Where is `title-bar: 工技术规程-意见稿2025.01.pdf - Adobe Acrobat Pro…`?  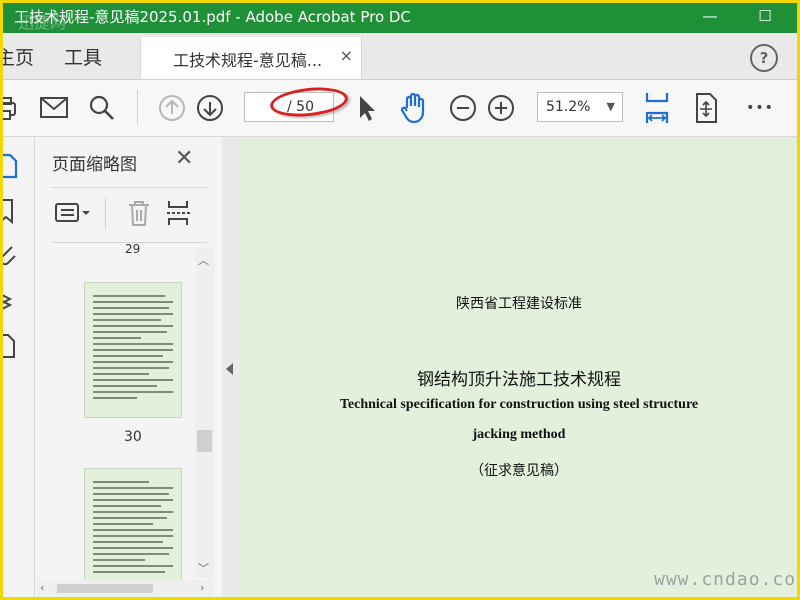
title-bar: 工技术规程-意见稿2025.01.pdf - Adobe Acrobat Pro… is located at coordinates (400, 16).